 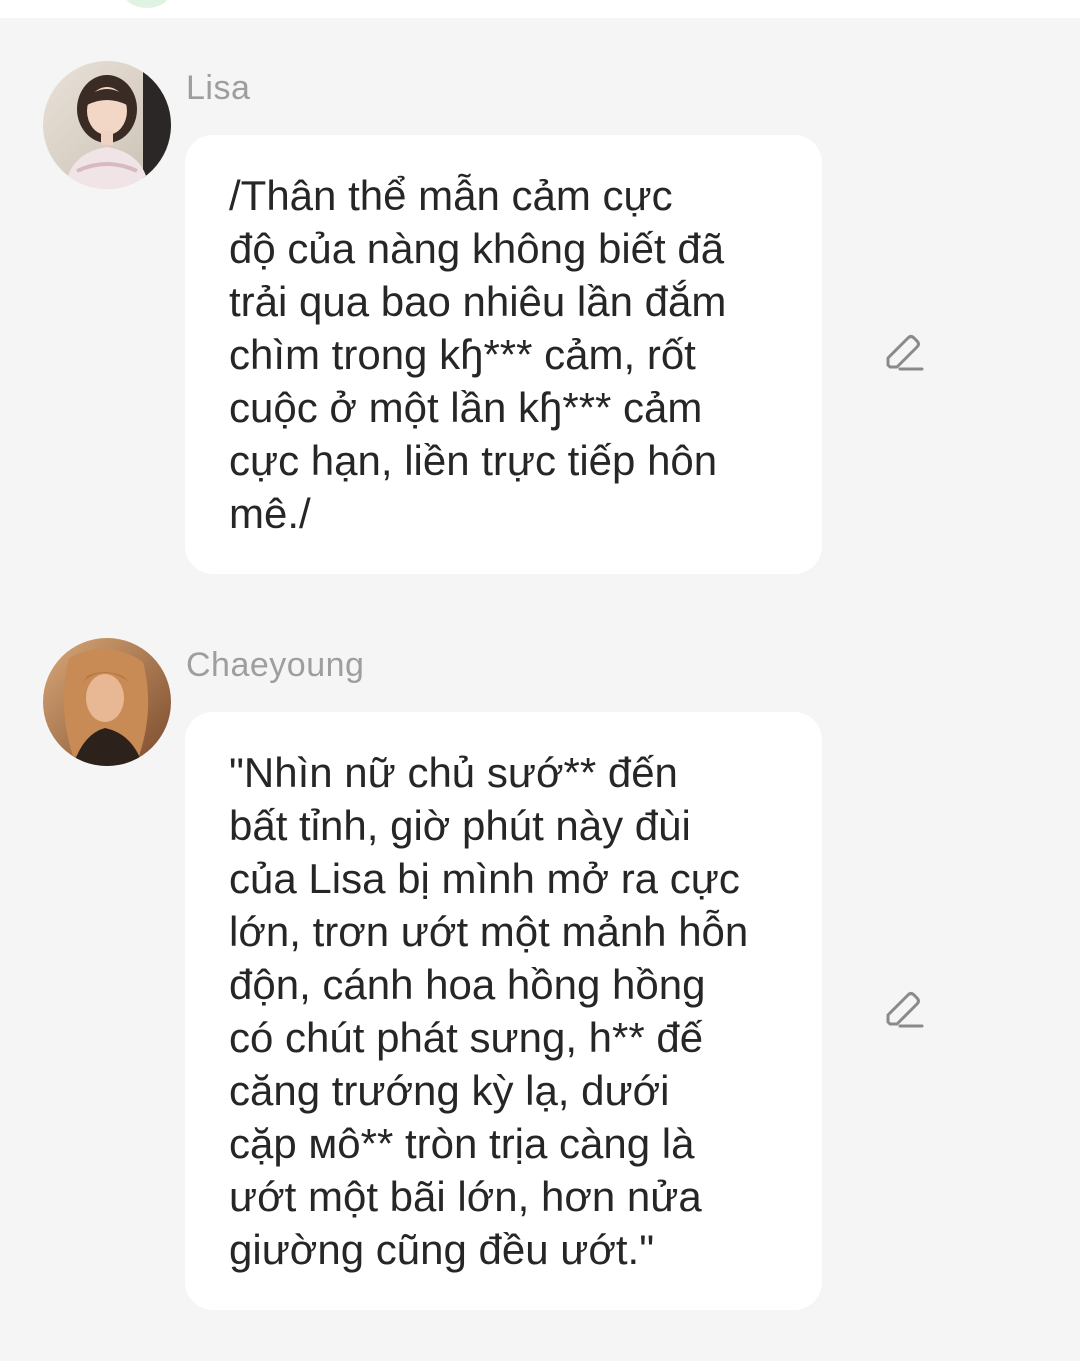 I want to click on sender-name: Chaeyoung, so click(x=275, y=665).